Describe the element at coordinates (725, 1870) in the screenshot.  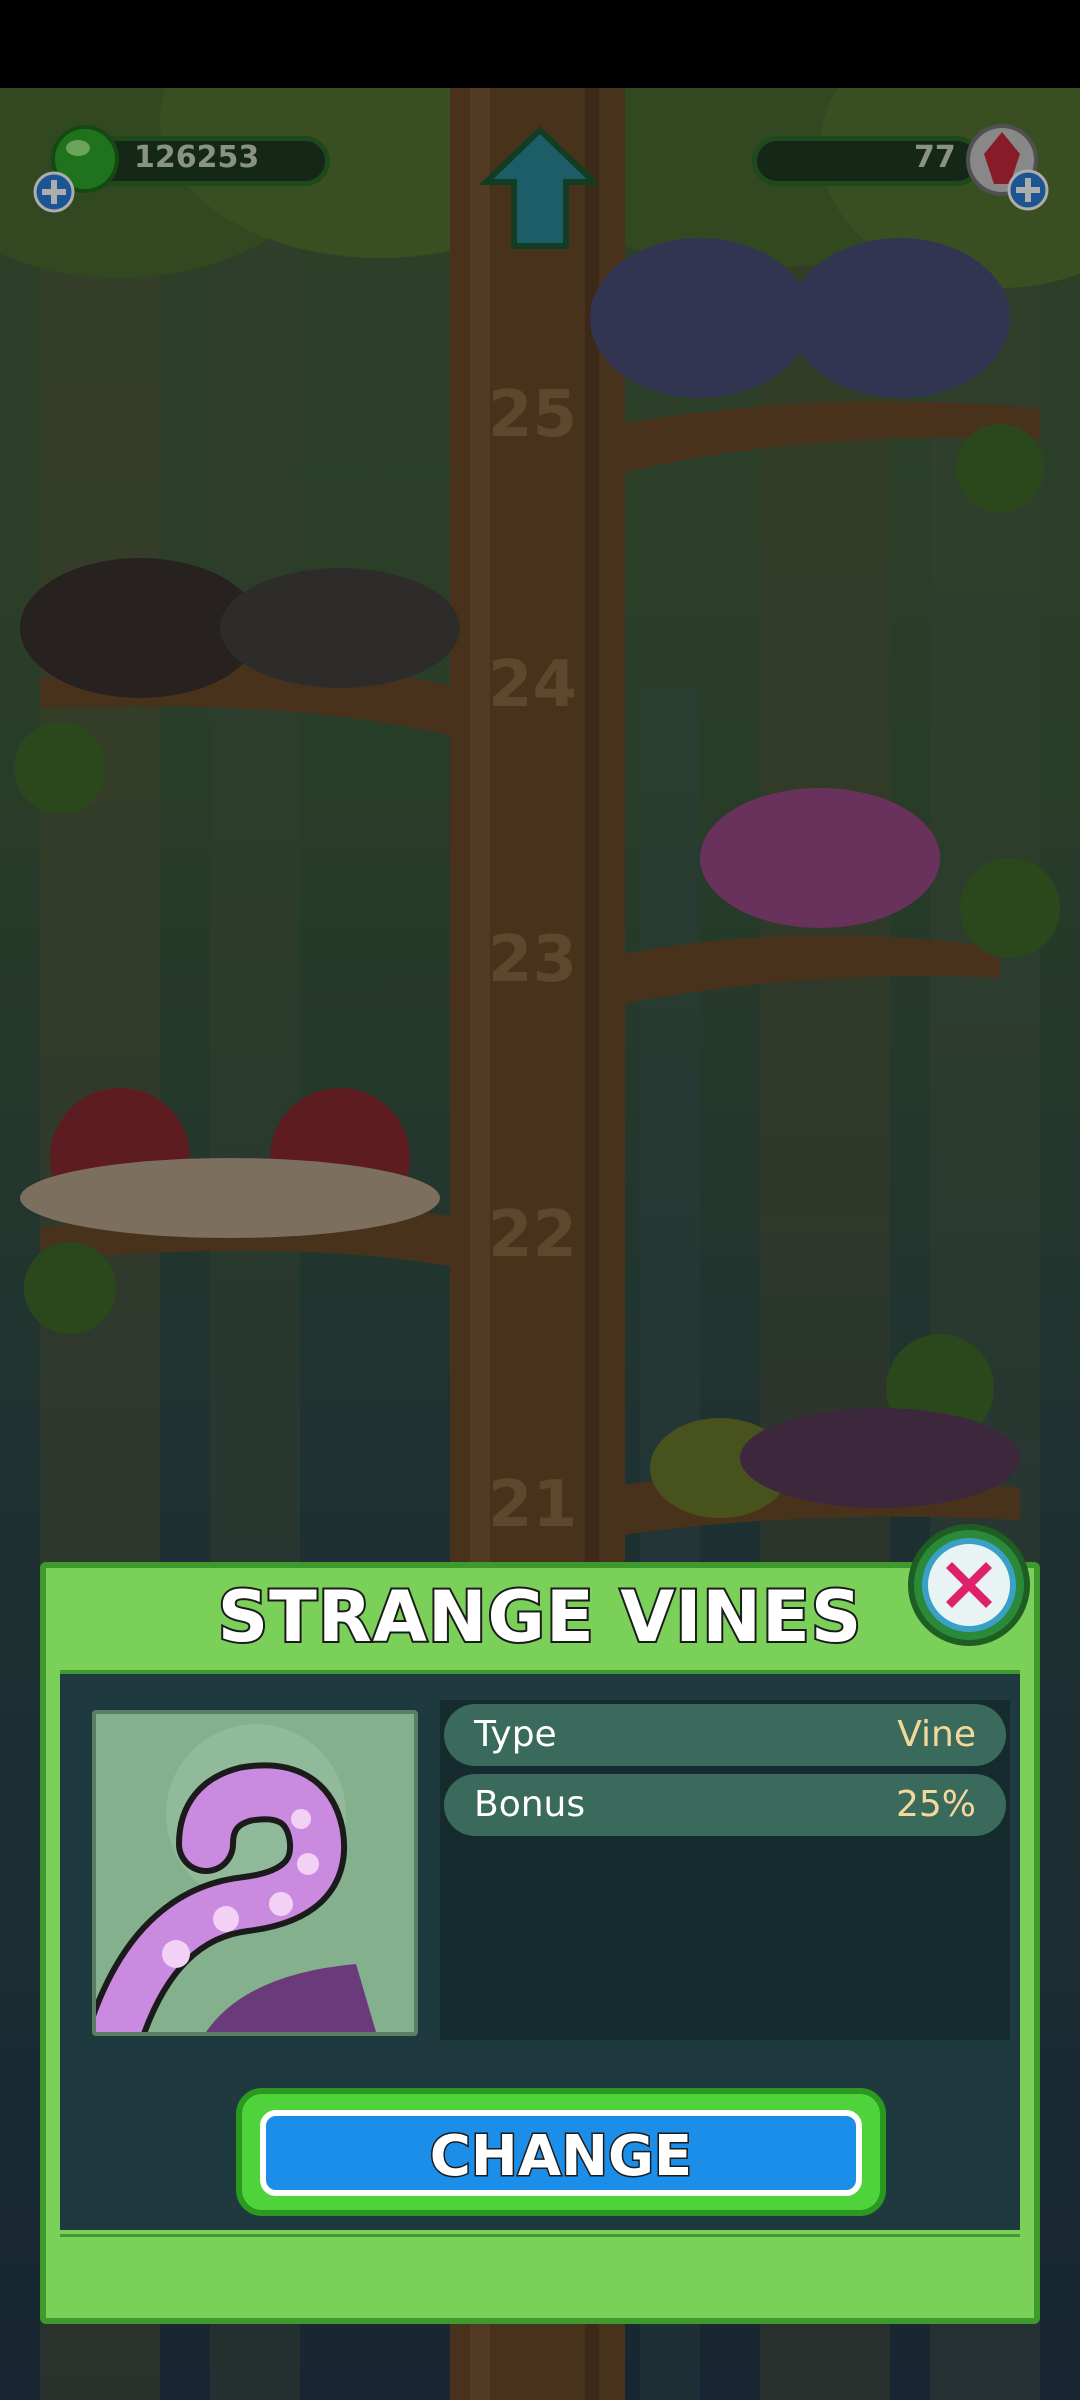
I see `item-stats: Type Vine Bonus 25%` at that location.